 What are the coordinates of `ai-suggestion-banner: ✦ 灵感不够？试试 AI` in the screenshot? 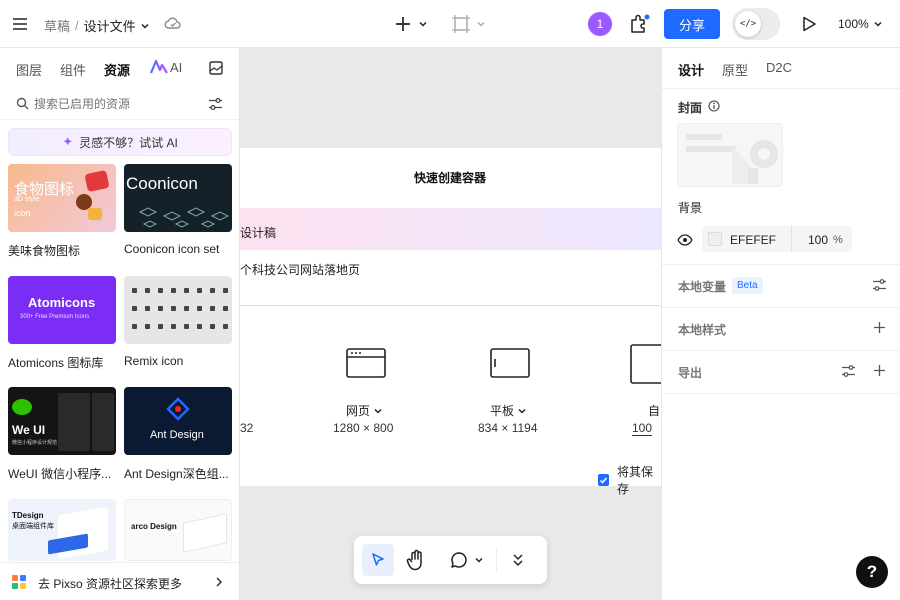 It's located at (120, 142).